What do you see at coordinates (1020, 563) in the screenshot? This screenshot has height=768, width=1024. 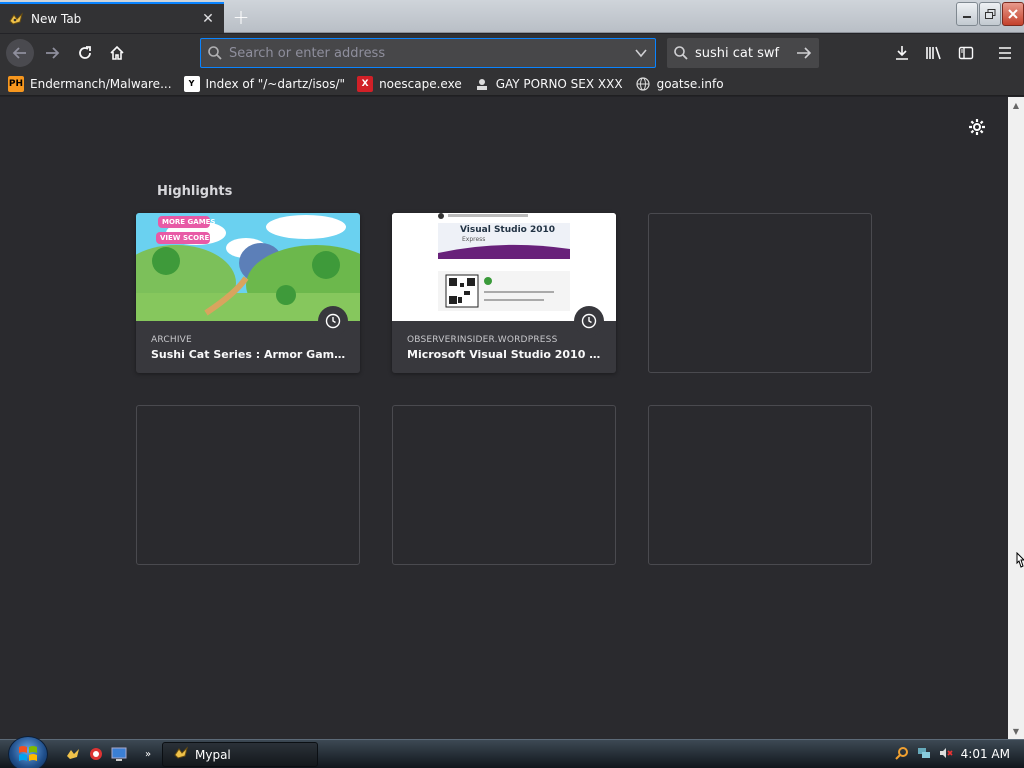 I see `mouse-cursor-icon` at bounding box center [1020, 563].